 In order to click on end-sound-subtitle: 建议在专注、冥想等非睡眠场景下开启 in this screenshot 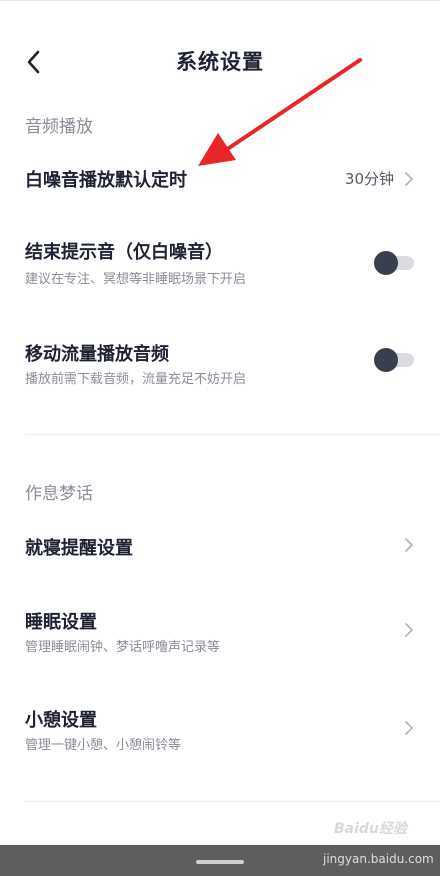, I will do `click(136, 279)`.